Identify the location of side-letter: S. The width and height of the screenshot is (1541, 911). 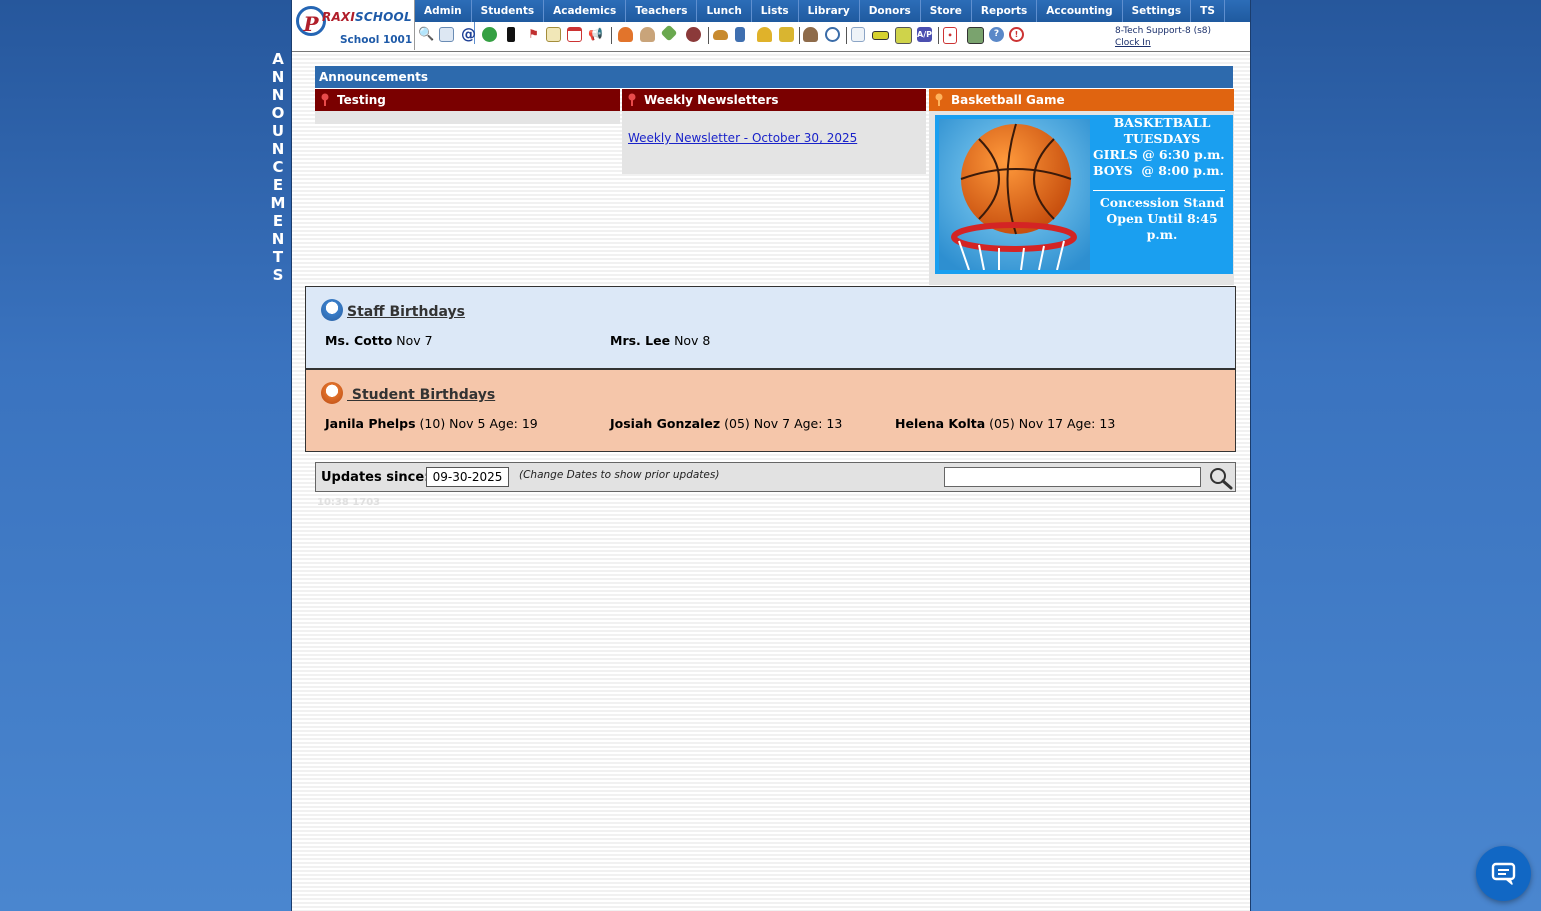
(278, 275).